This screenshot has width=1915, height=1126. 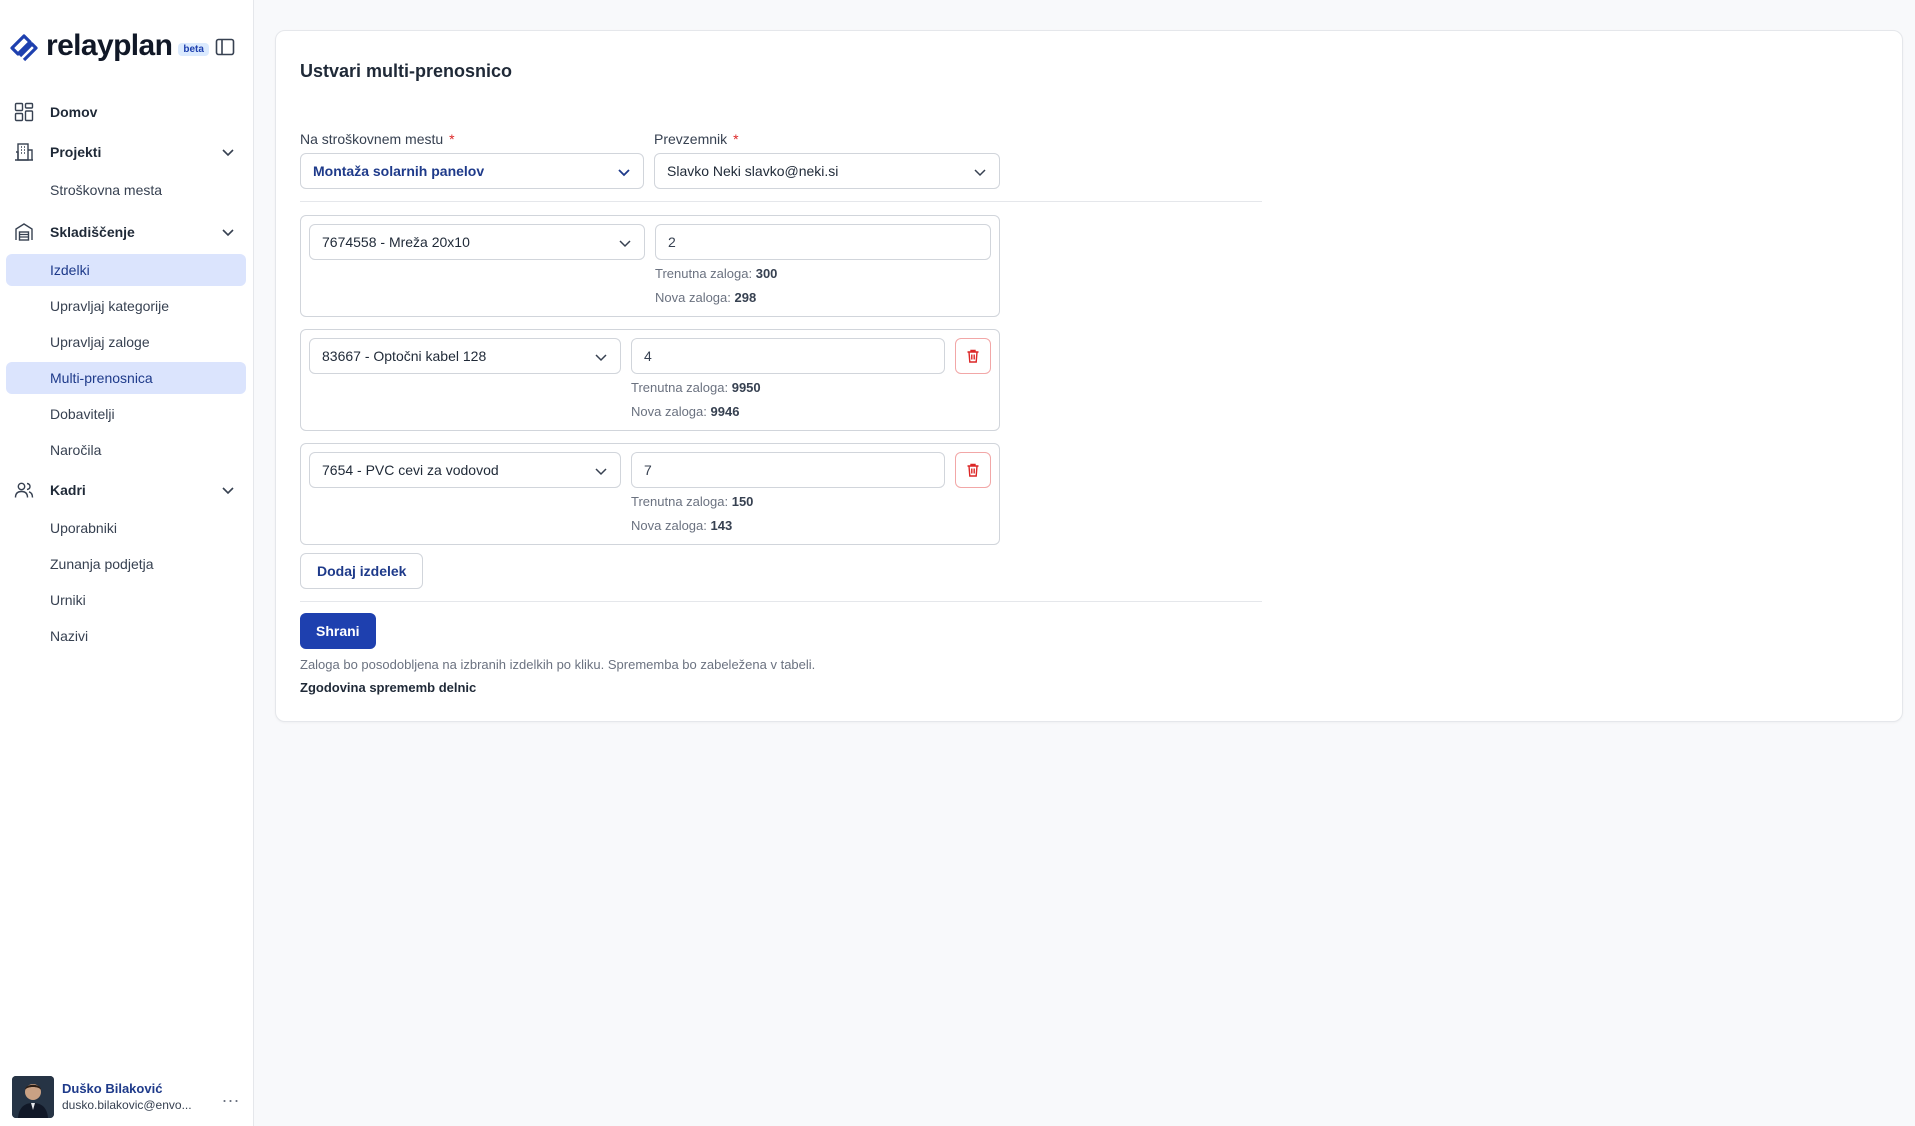 What do you see at coordinates (372, 139) in the screenshot?
I see `cost-center-label-text: Na stroškovnem mestu` at bounding box center [372, 139].